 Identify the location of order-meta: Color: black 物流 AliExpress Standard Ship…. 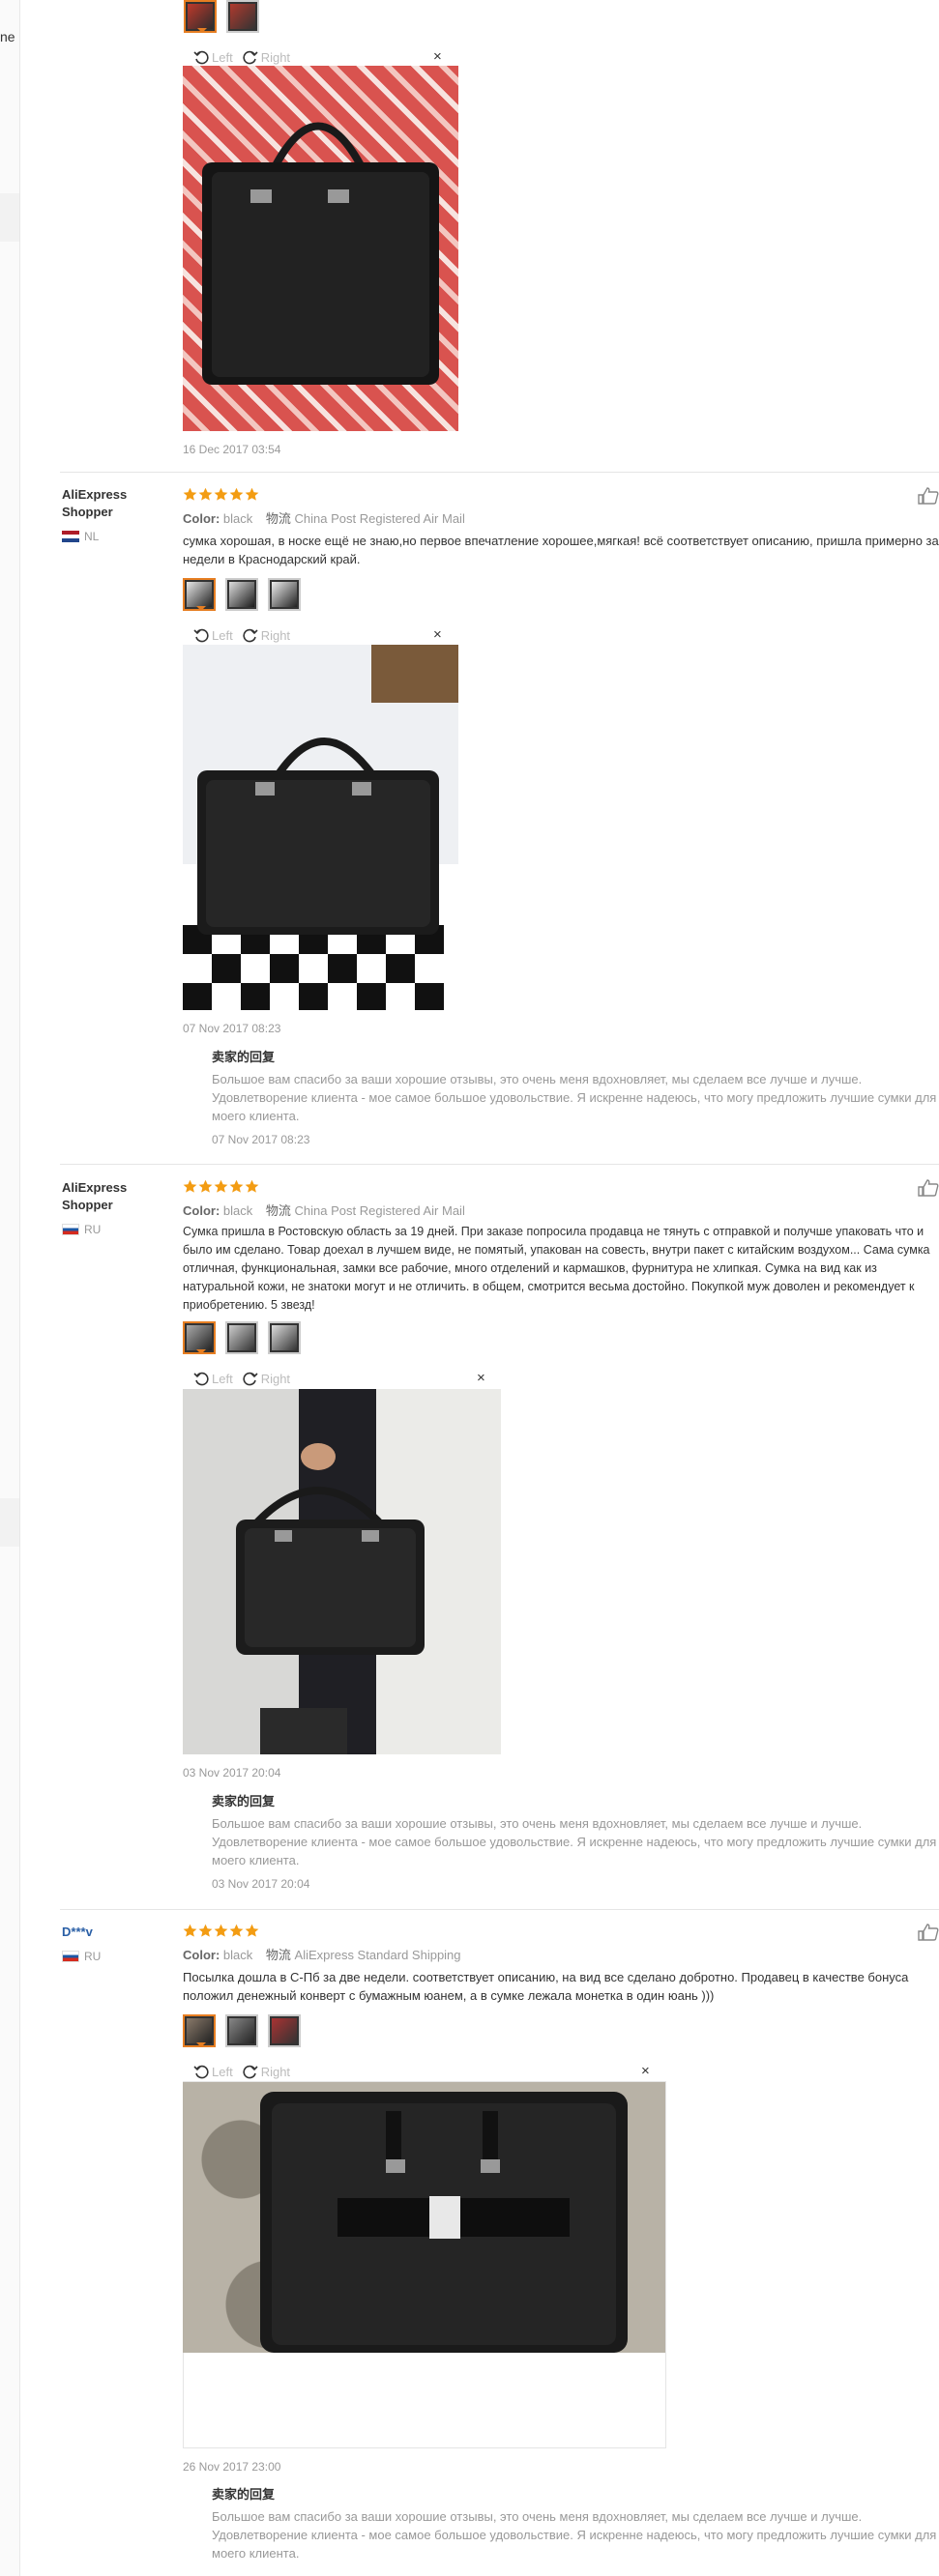
(322, 1954).